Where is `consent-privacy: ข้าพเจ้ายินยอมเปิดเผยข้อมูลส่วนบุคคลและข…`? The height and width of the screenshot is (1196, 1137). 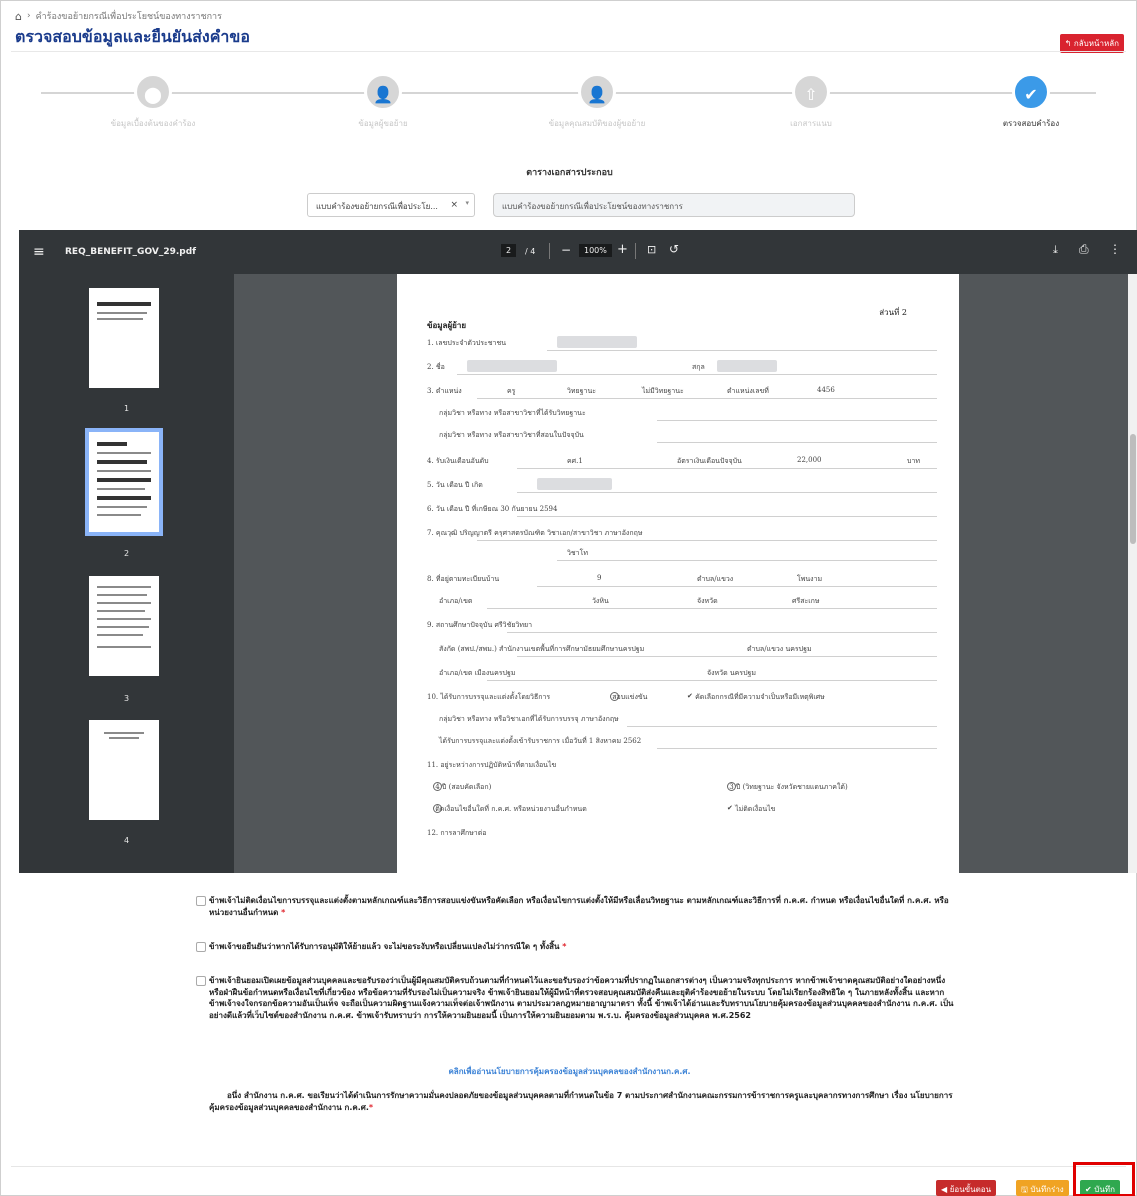
consent-privacy: ข้าพเจ้ายินยอมเปิดเผยข้อมูลส่วนบุคคลและข… is located at coordinates (575, 998).